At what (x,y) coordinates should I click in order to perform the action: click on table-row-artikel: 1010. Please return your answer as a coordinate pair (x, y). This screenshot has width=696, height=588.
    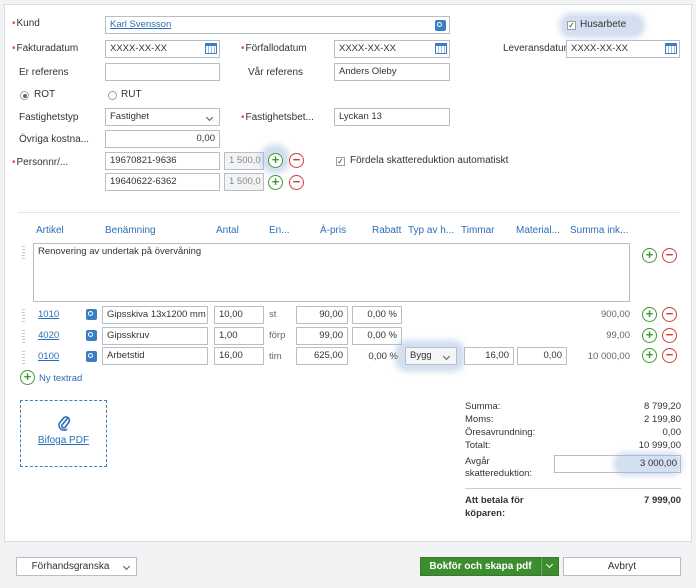
    Looking at the image, I should click on (48, 314).